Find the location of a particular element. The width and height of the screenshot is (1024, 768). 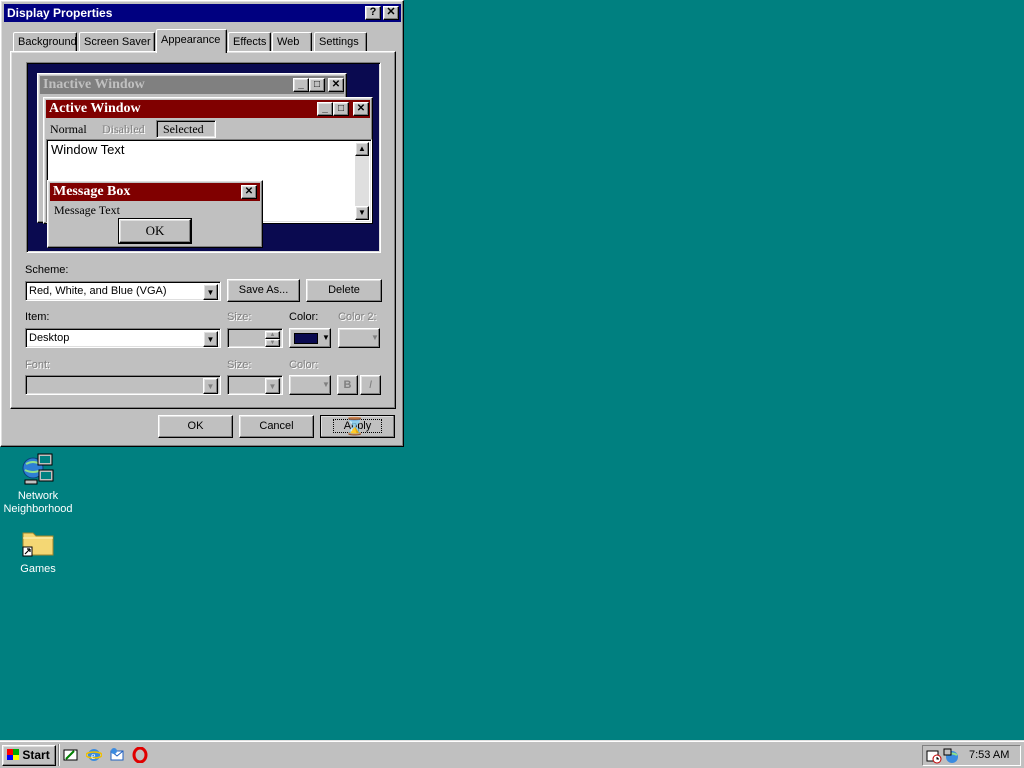

preview-menu-normal: Normal is located at coordinates (68, 129).